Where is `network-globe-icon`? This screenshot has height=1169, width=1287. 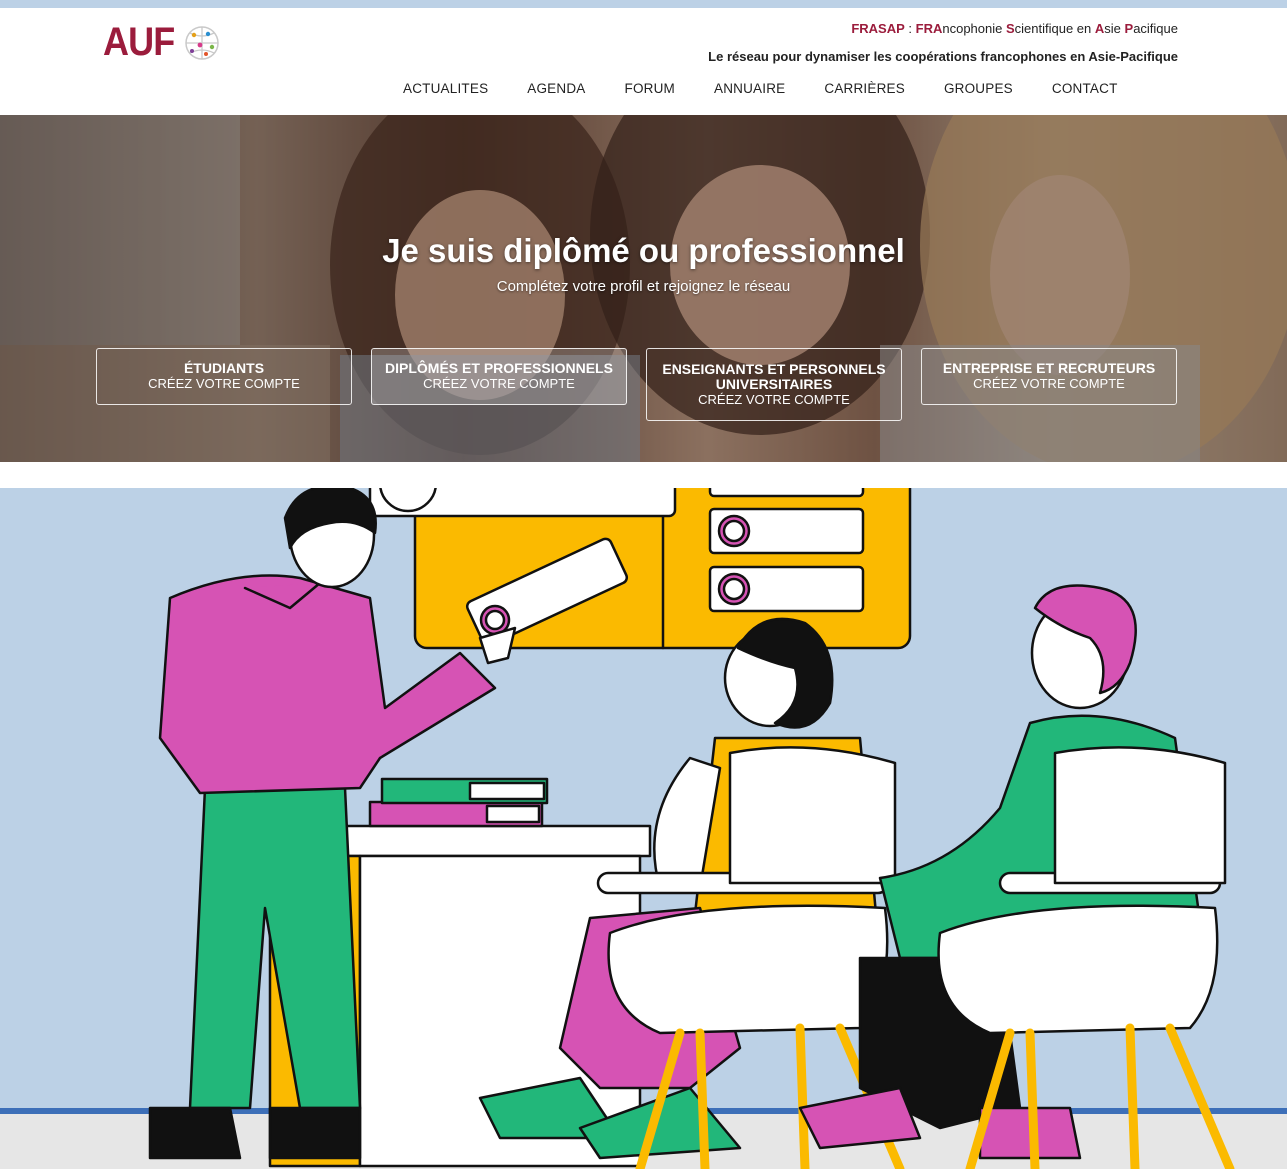
network-globe-icon is located at coordinates (202, 42).